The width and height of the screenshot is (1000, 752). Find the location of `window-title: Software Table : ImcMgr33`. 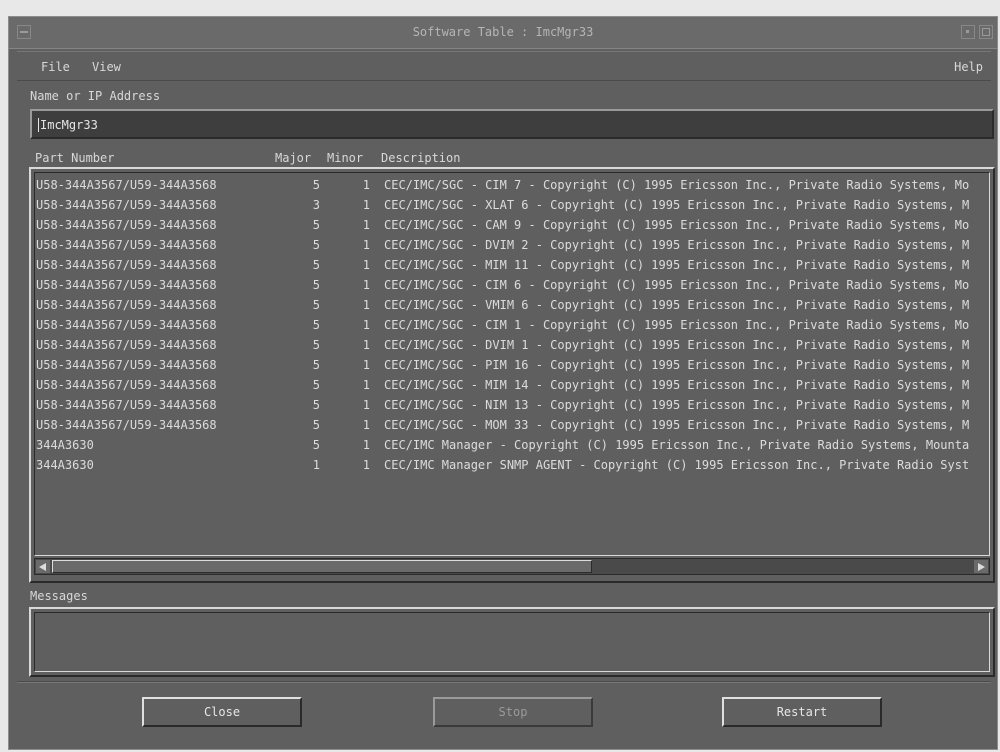

window-title: Software Table : ImcMgr33 is located at coordinates (503, 32).